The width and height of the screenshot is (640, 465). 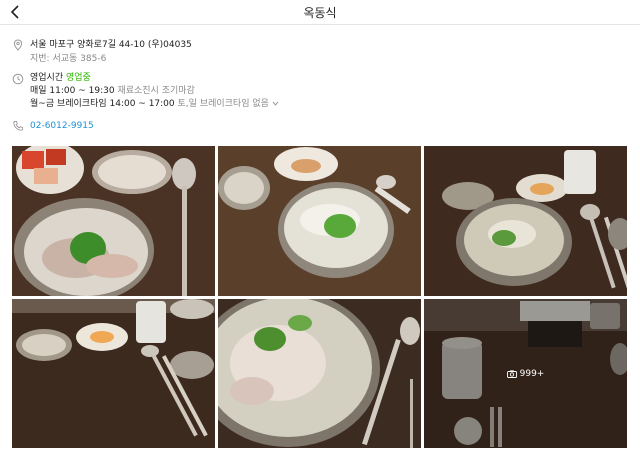 What do you see at coordinates (113, 373) in the screenshot?
I see `photo-side-dishes` at bounding box center [113, 373].